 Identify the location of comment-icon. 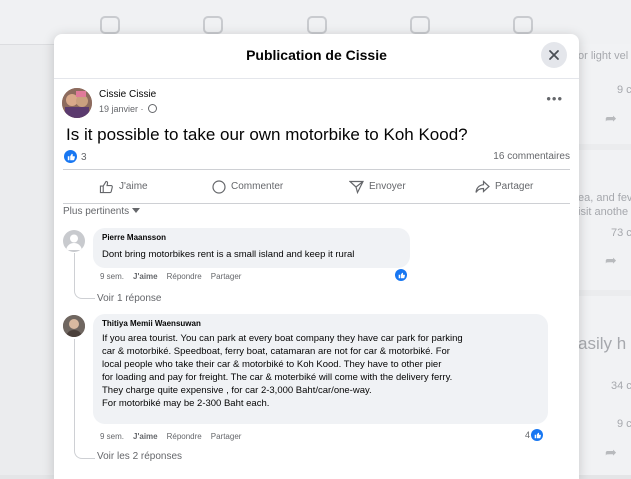
(219, 186).